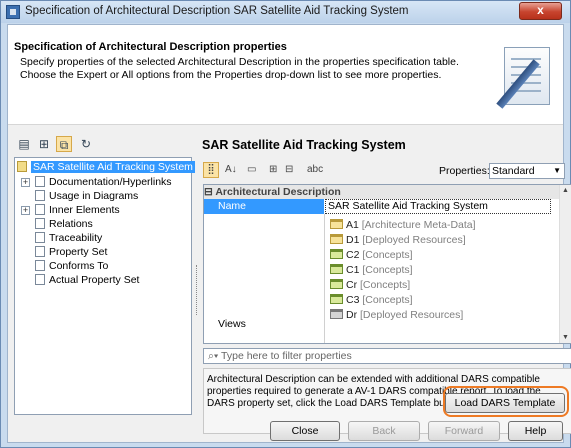 Image resolution: width=571 pixels, height=448 pixels. Describe the element at coordinates (353, 240) in the screenshot. I see `view-name: D1` at that location.